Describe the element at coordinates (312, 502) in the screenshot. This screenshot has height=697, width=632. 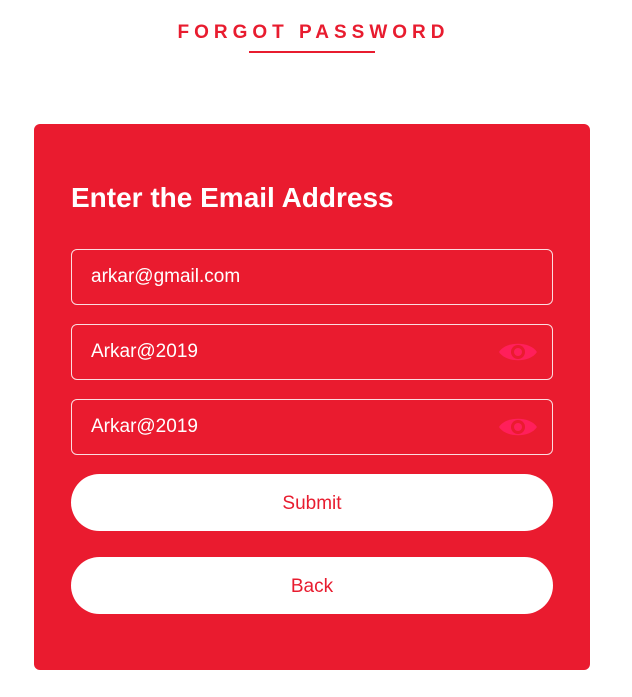
I see `submit-button: Submit` at that location.